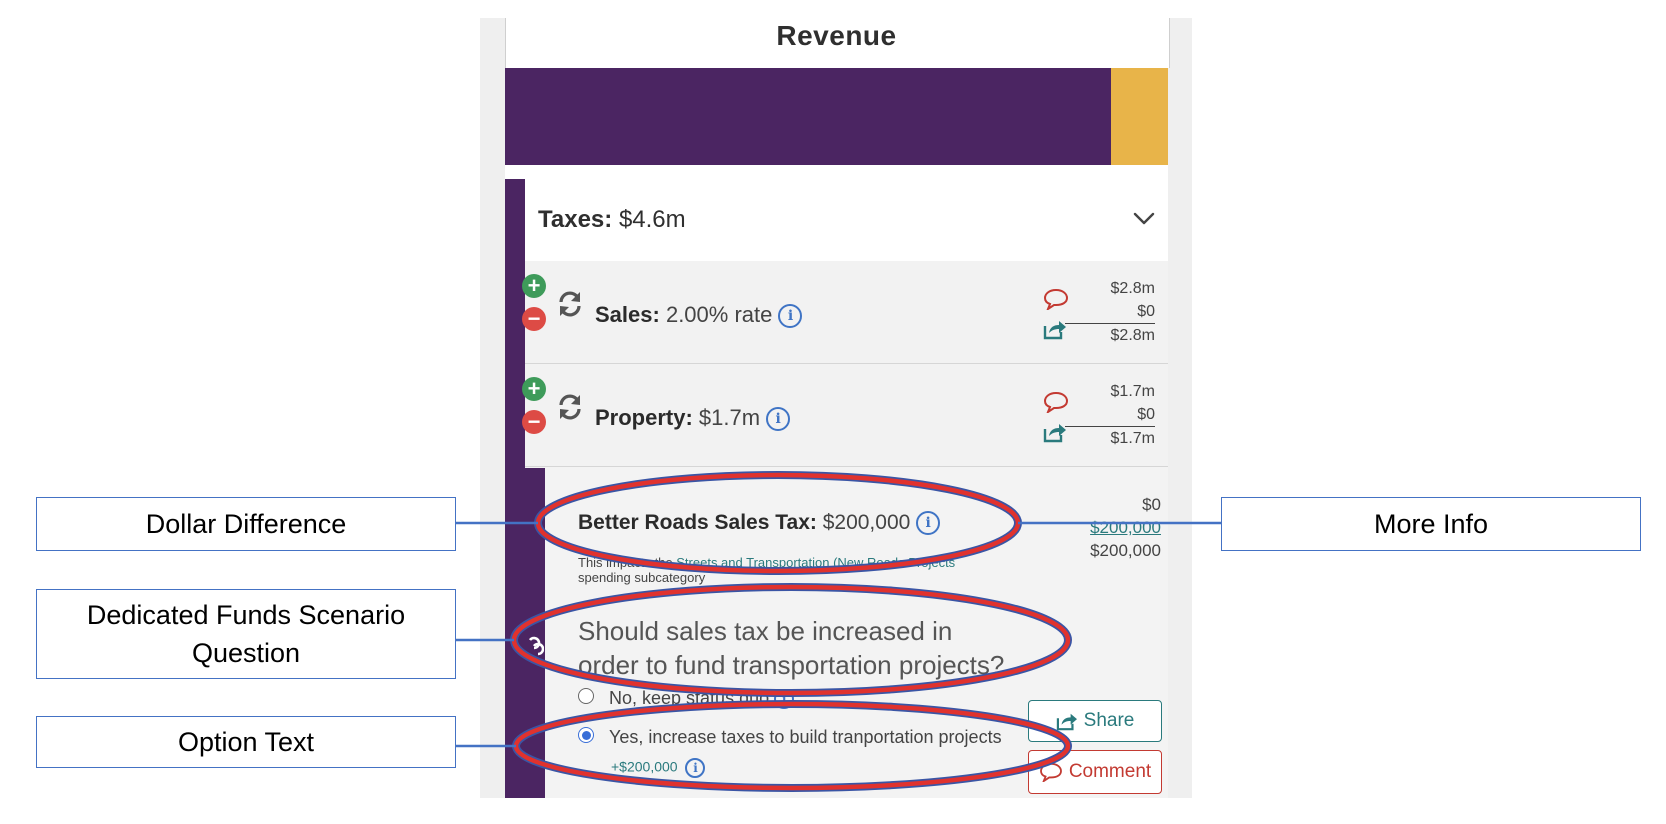 The height and width of the screenshot is (824, 1666). I want to click on fund-name: Better Roads Sales Tax:, so click(697, 522).